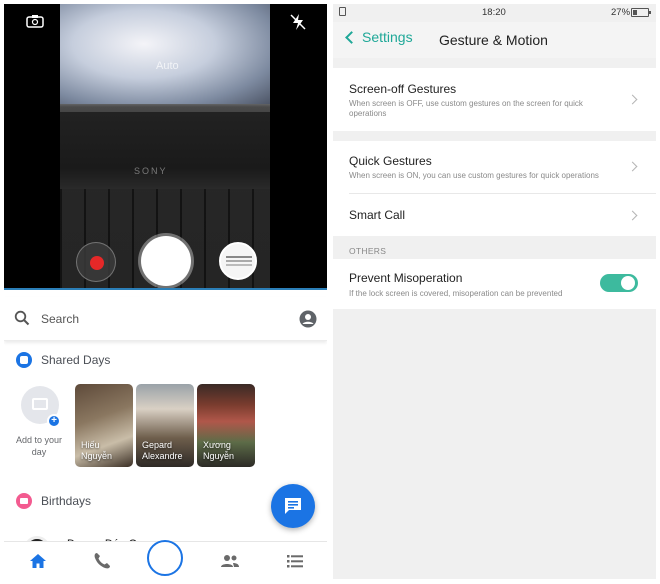 This screenshot has height=584, width=660. What do you see at coordinates (167, 66) in the screenshot?
I see `camera-mode-label: Auto` at bounding box center [167, 66].